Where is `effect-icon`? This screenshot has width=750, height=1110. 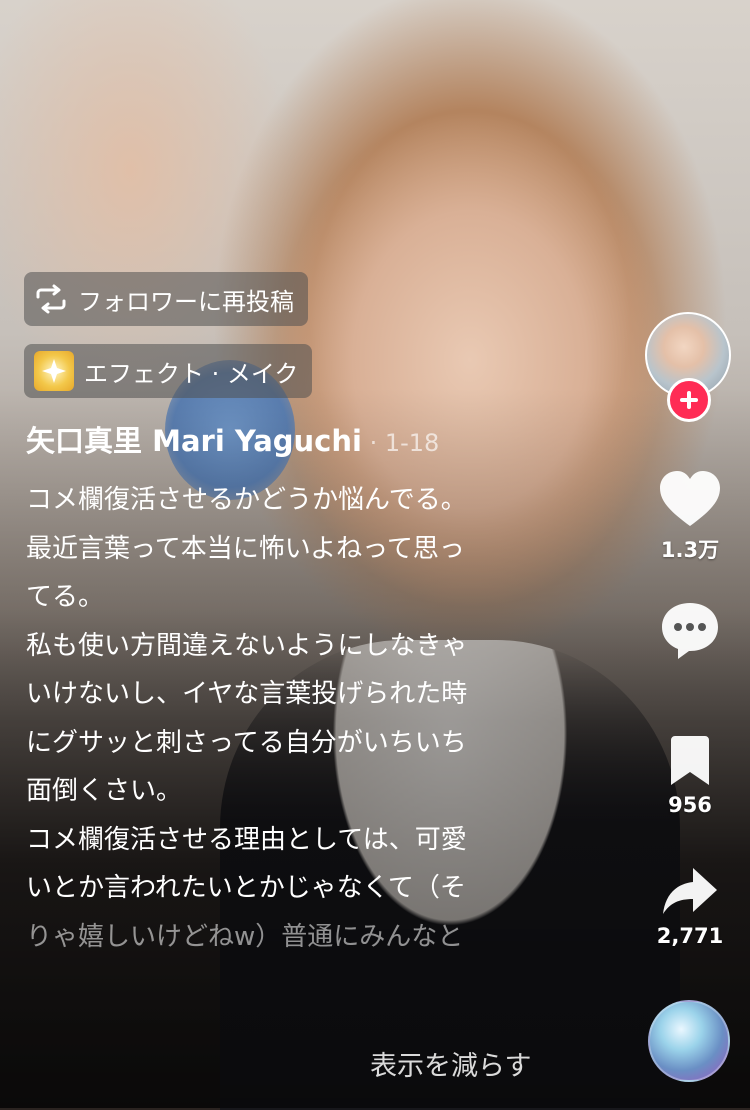 effect-icon is located at coordinates (54, 371).